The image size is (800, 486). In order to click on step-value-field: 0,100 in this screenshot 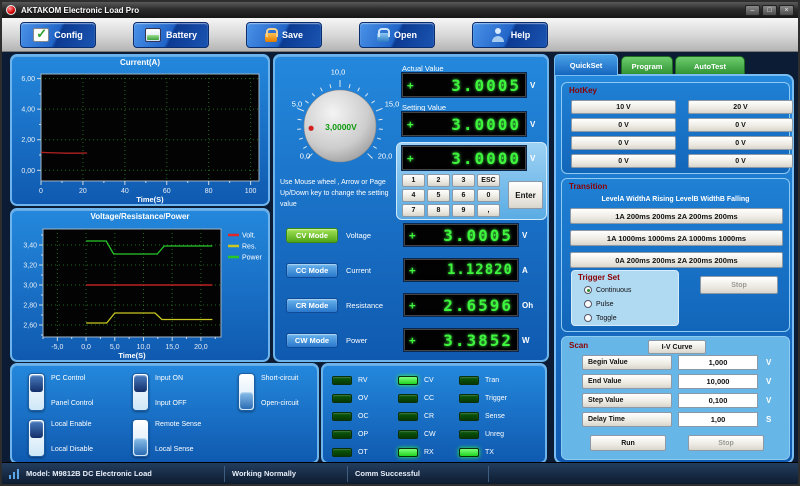, I will do `click(718, 400)`.